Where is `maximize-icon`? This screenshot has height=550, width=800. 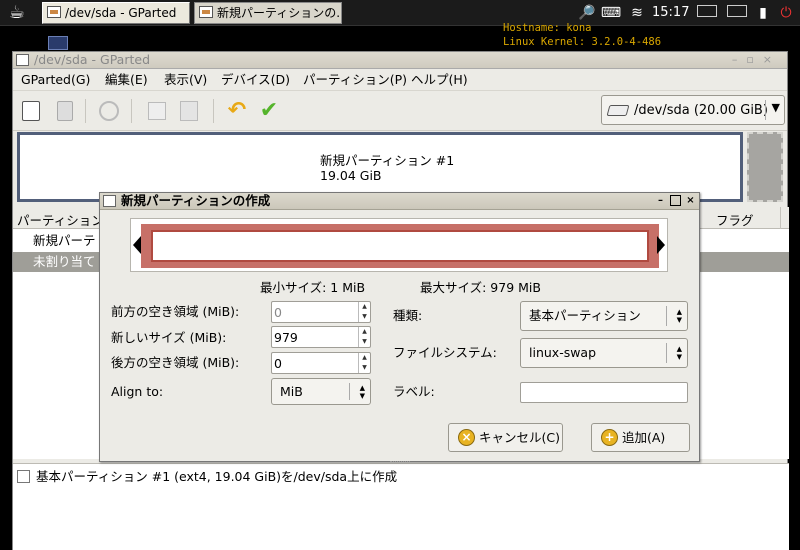
maximize-icon is located at coordinates (675, 200).